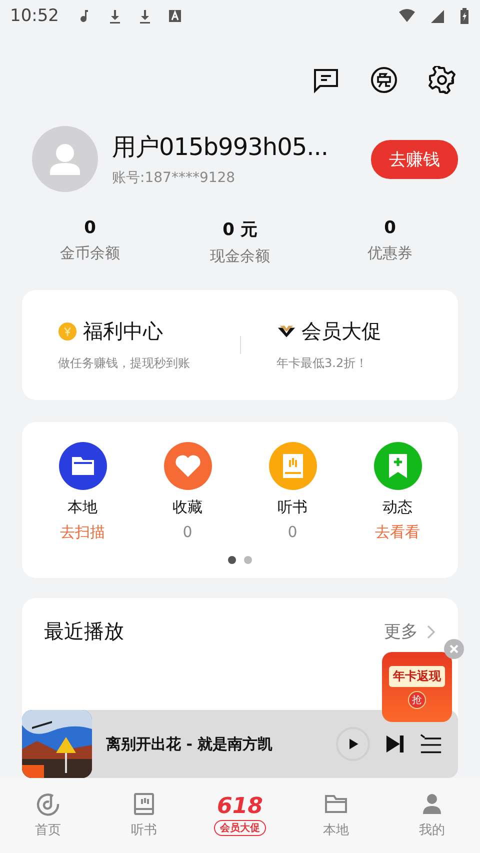  Describe the element at coordinates (407, 16) in the screenshot. I see `wifi-icon` at that location.